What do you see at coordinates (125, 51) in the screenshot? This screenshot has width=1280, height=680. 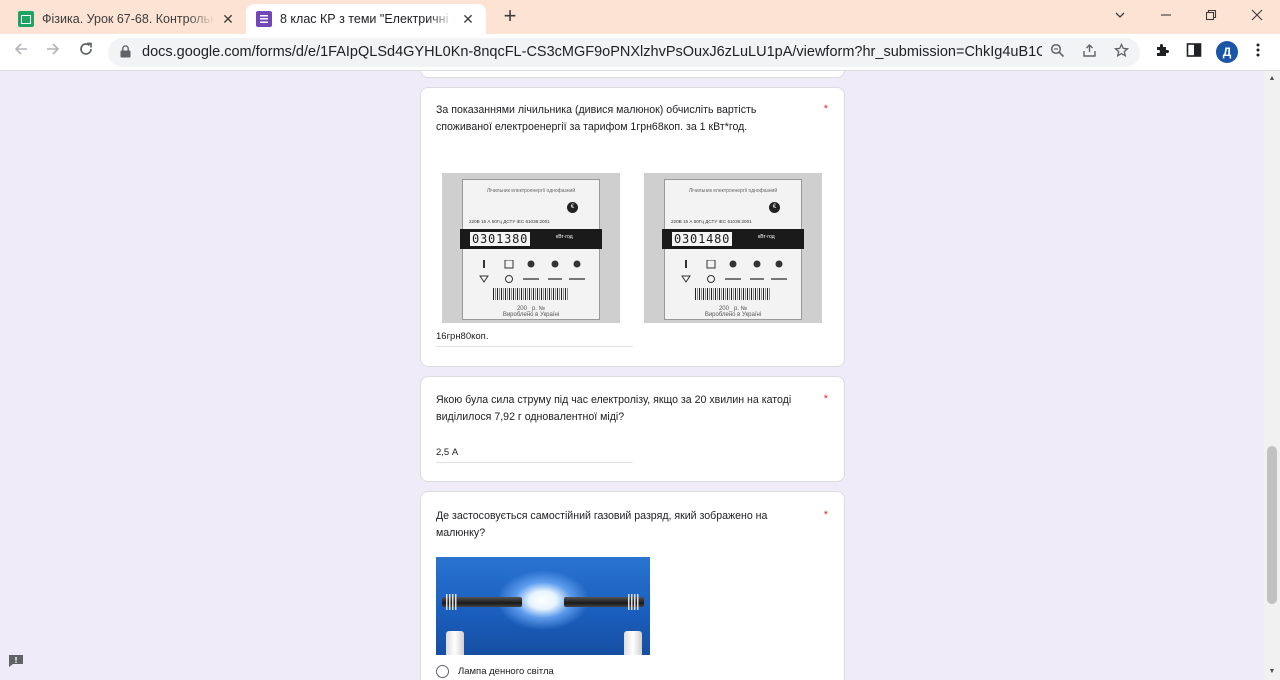 I see `lock-icon` at bounding box center [125, 51].